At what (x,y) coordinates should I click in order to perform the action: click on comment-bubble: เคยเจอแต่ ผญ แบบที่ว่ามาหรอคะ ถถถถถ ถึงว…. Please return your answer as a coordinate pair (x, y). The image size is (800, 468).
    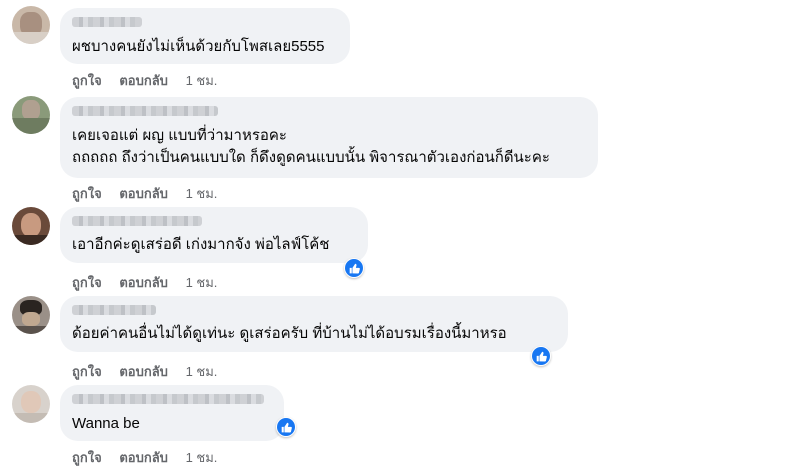
    Looking at the image, I should click on (329, 137).